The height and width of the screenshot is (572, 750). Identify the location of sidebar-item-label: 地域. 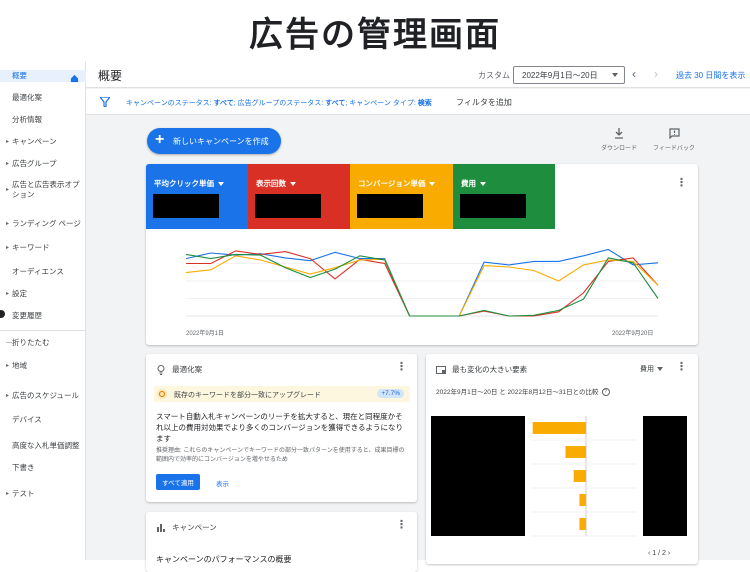
(19, 365).